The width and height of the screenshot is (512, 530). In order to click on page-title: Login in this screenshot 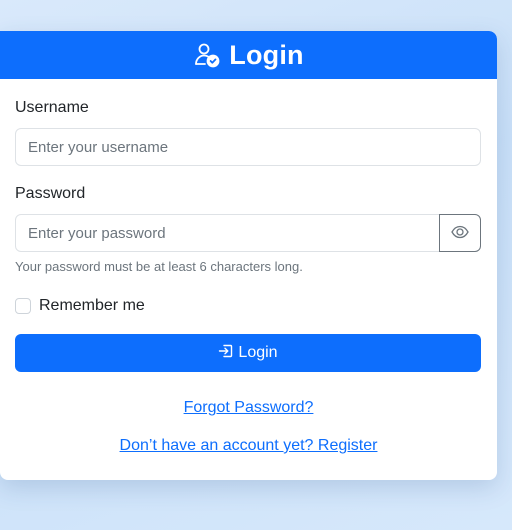, I will do `click(266, 54)`.